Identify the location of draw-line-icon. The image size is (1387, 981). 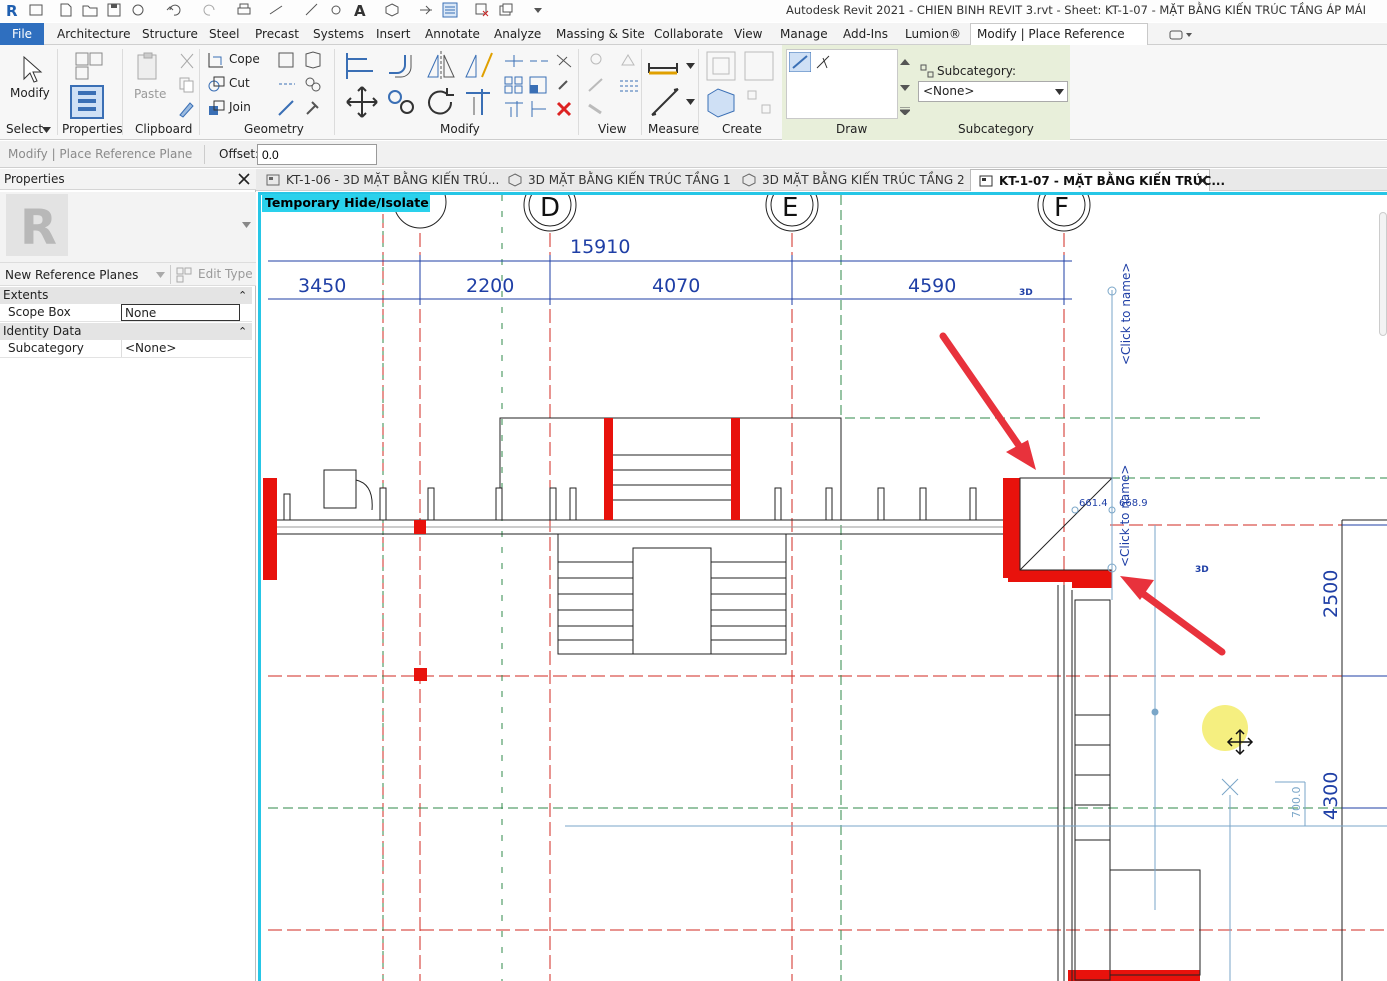
(800, 62).